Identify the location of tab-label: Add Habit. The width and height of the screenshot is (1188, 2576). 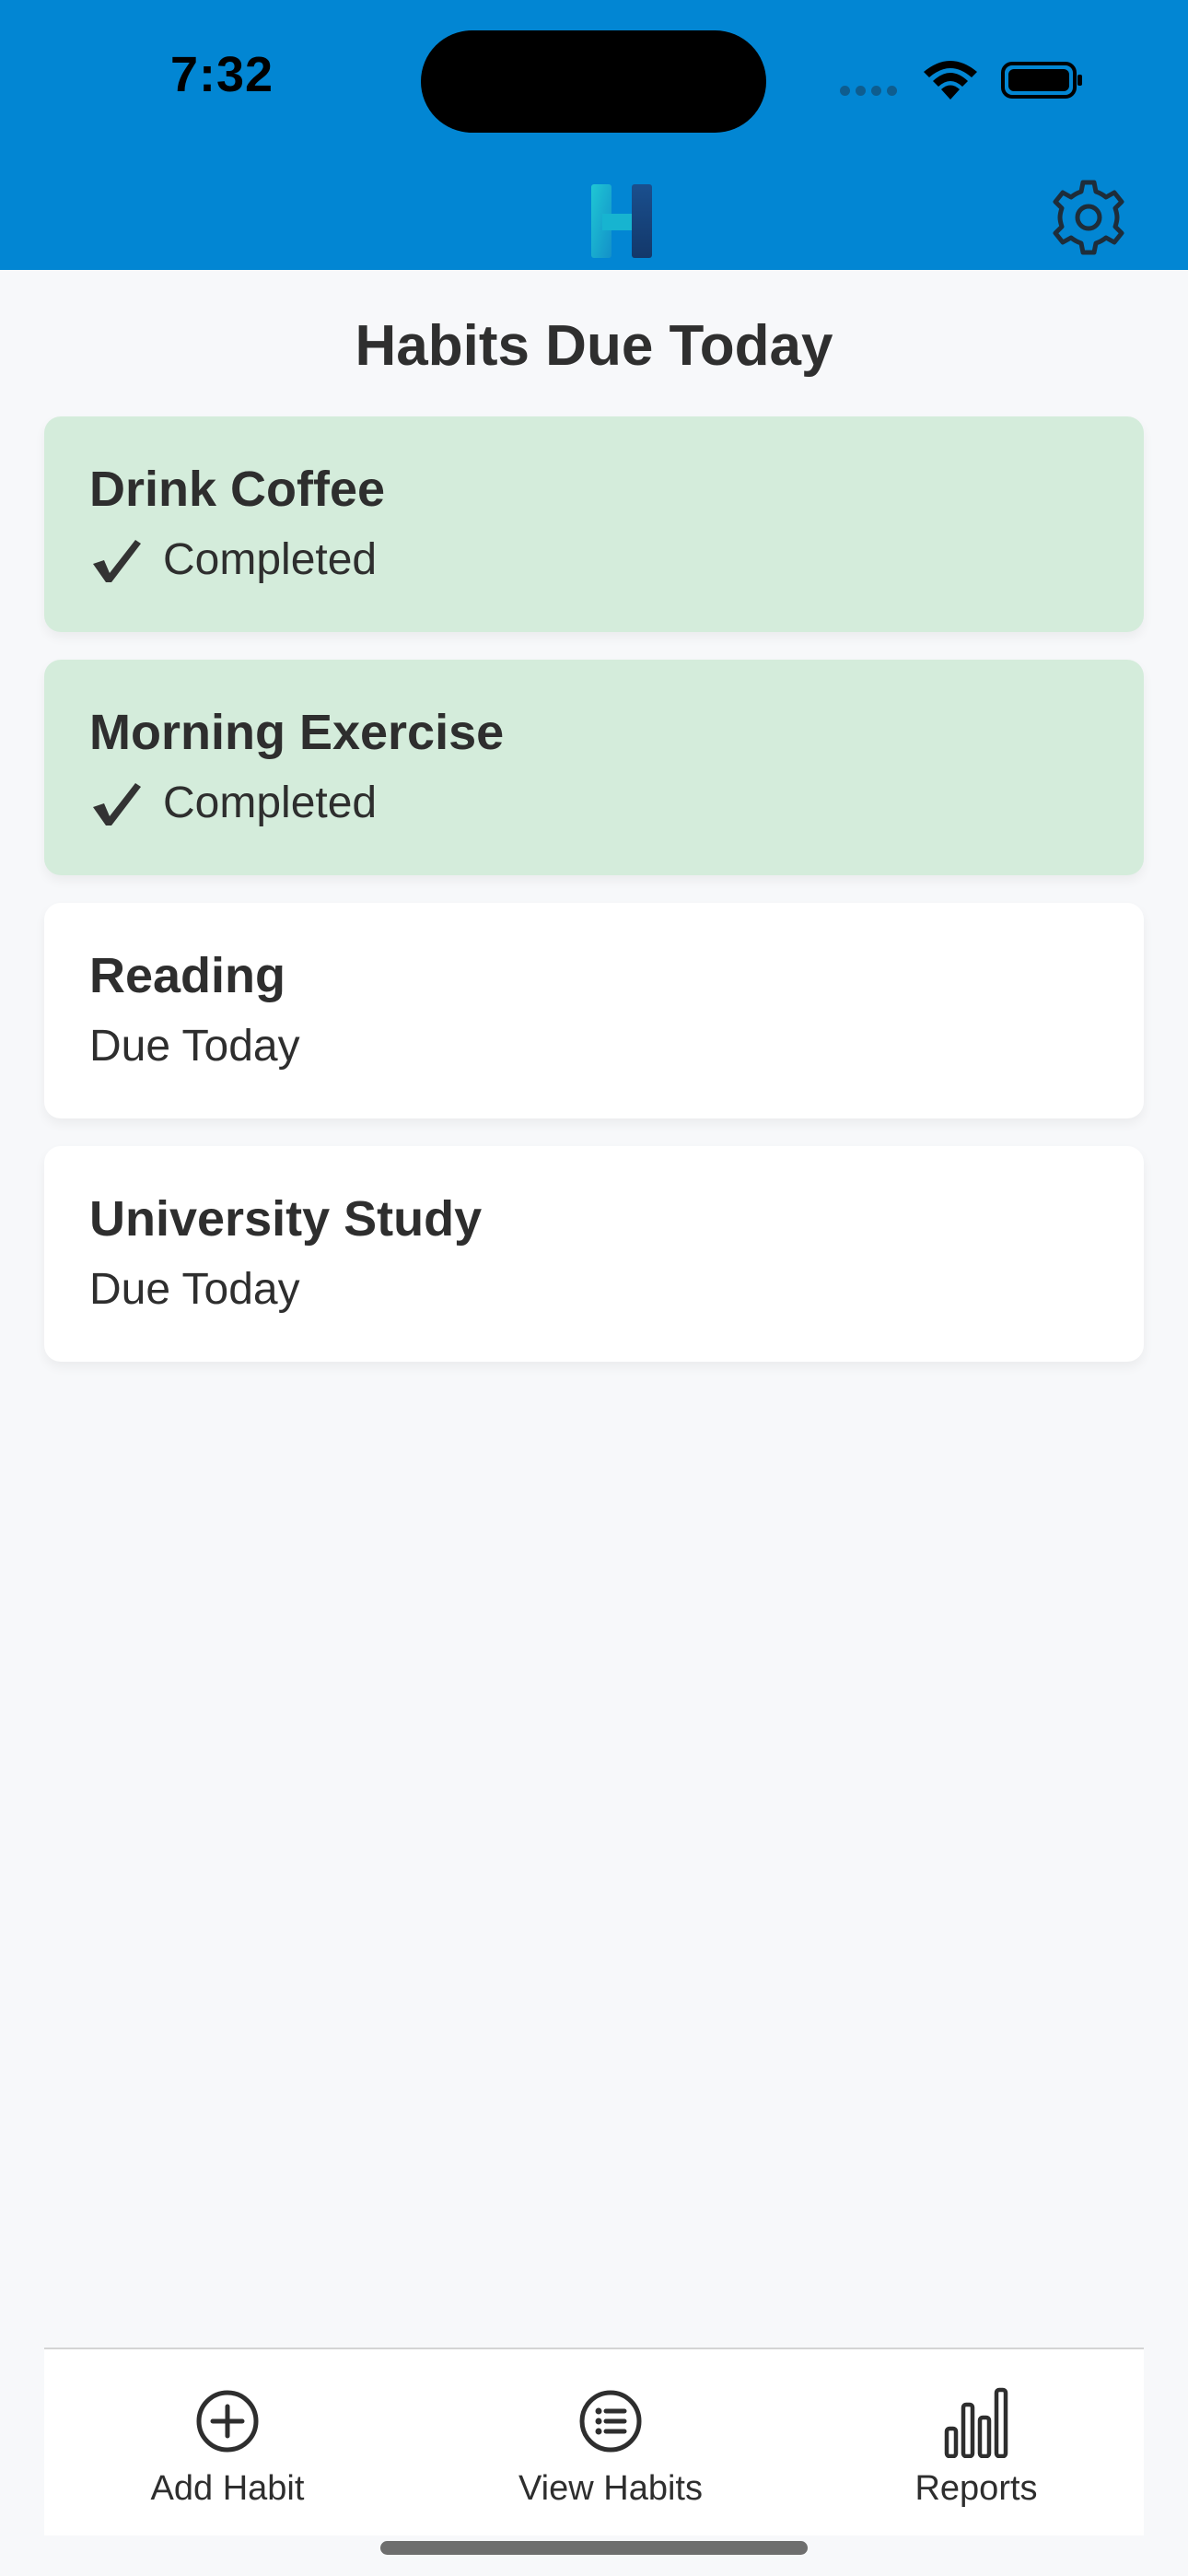
(227, 2488).